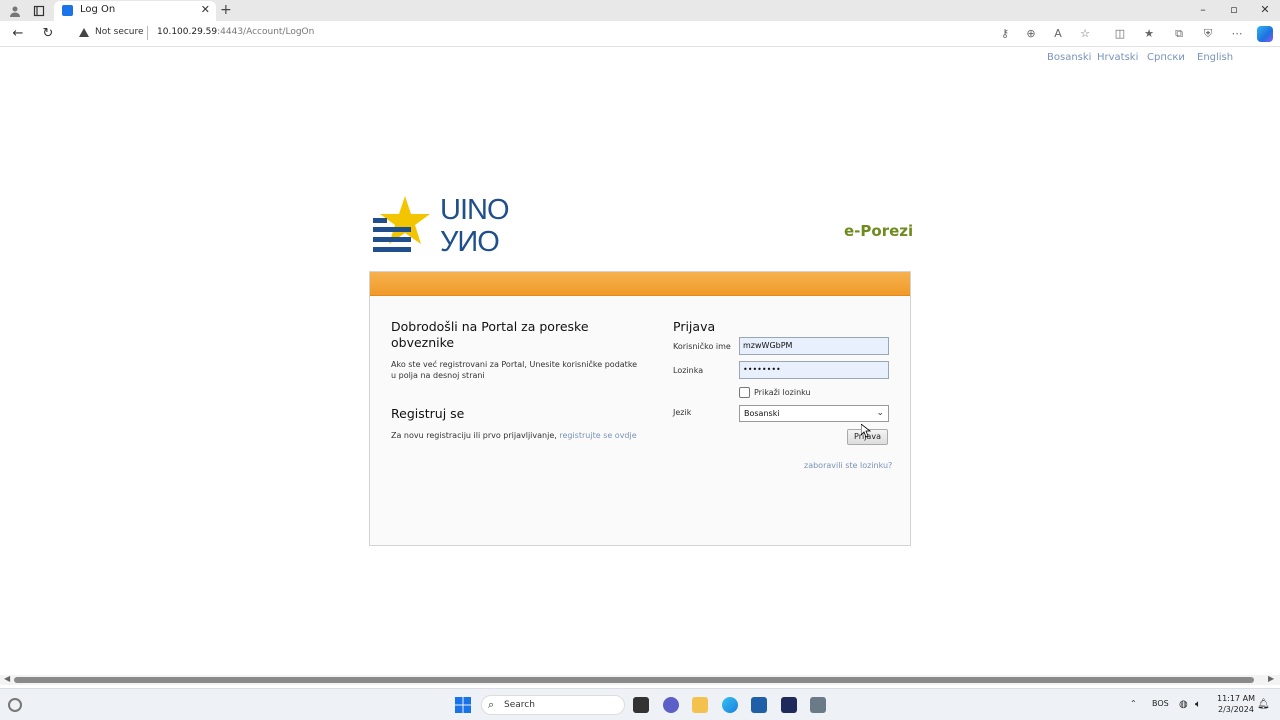 Image resolution: width=1280 pixels, height=720 pixels. What do you see at coordinates (1237, 33) in the screenshot?
I see `more-menu-icon: ⋯` at bounding box center [1237, 33].